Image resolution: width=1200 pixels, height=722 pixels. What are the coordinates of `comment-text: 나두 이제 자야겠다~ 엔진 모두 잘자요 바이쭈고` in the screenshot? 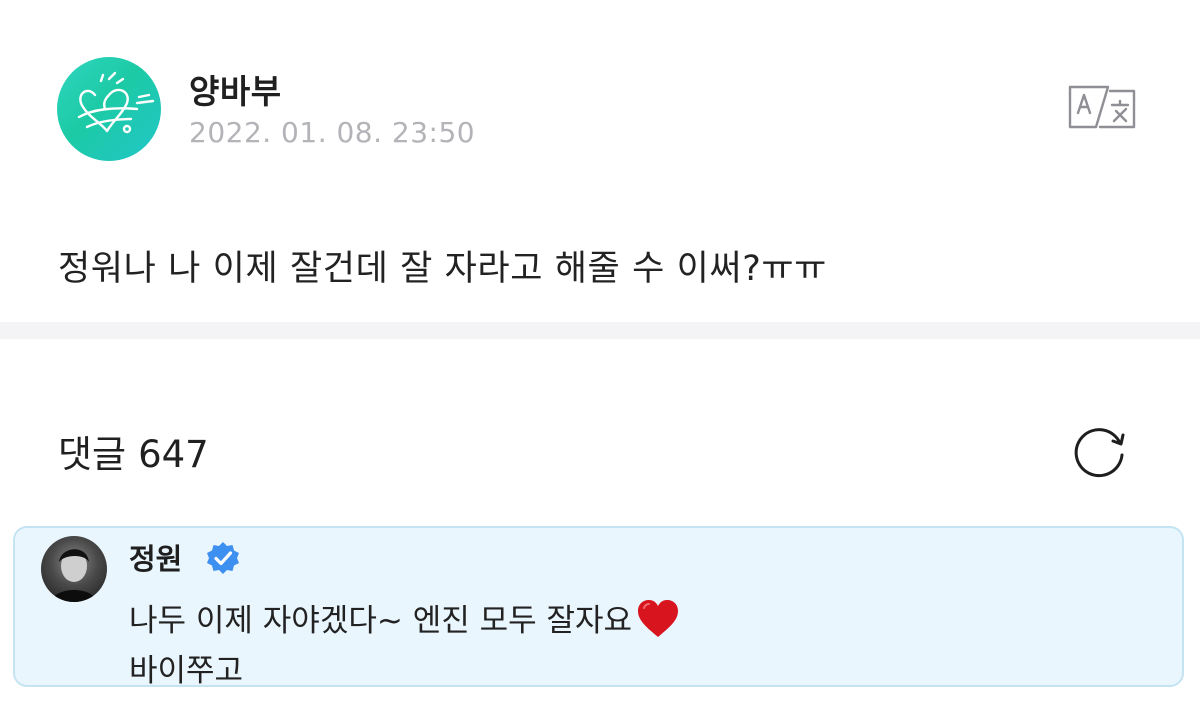 It's located at (404, 641).